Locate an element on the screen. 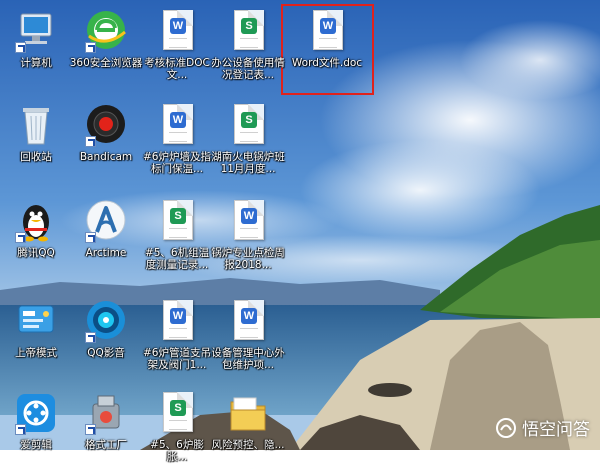 The image size is (600, 476). computer-icon is located at coordinates (36, 31).